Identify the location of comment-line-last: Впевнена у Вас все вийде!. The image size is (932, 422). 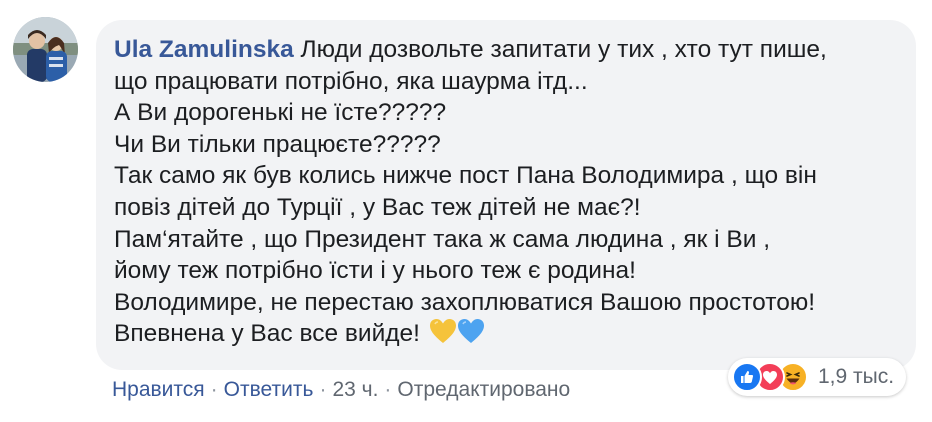
(507, 334).